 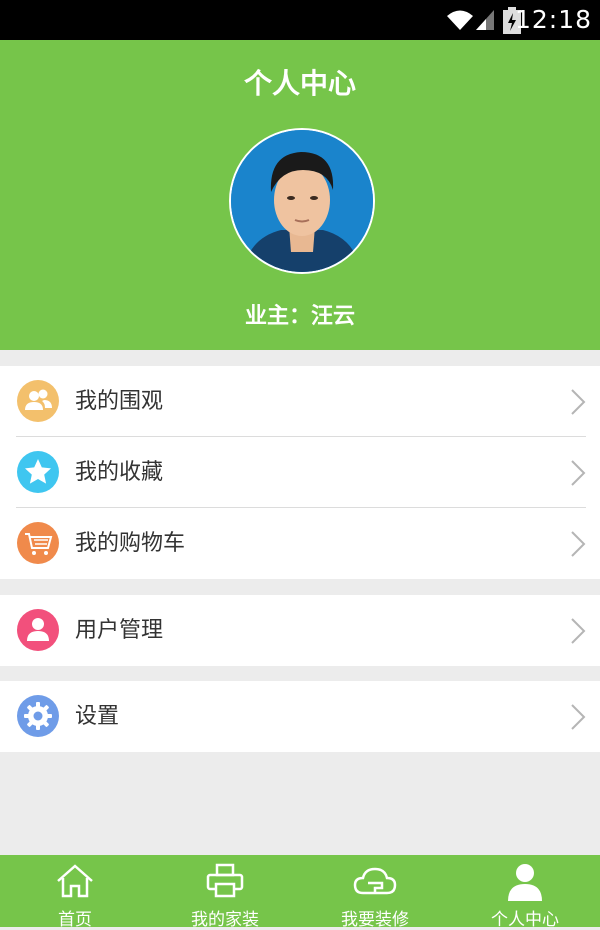 What do you see at coordinates (300, 401) in the screenshot?
I see `menu-item-watching: 我的围观` at bounding box center [300, 401].